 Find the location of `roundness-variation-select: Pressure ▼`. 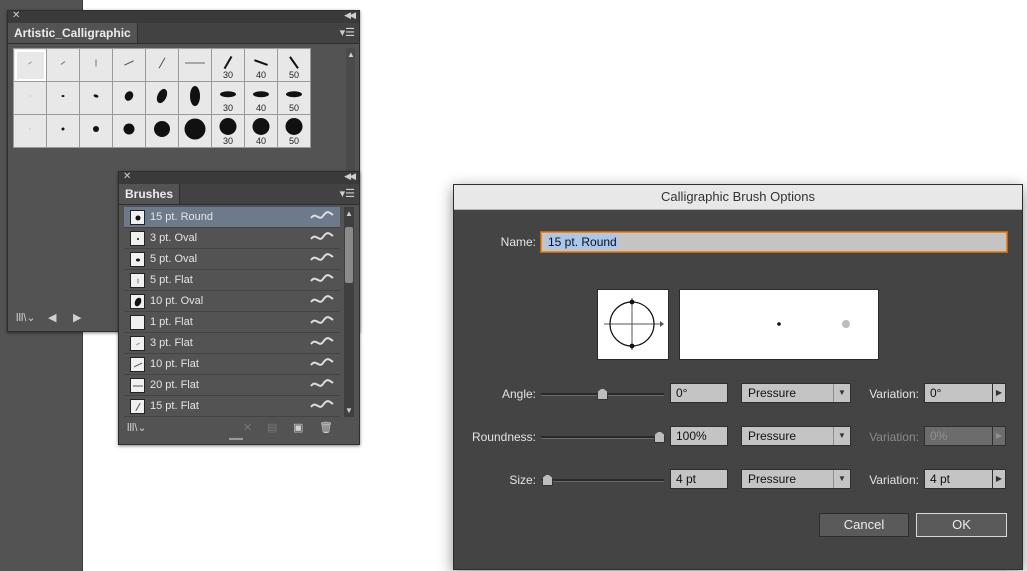

roundness-variation-select: Pressure ▼ is located at coordinates (796, 436).